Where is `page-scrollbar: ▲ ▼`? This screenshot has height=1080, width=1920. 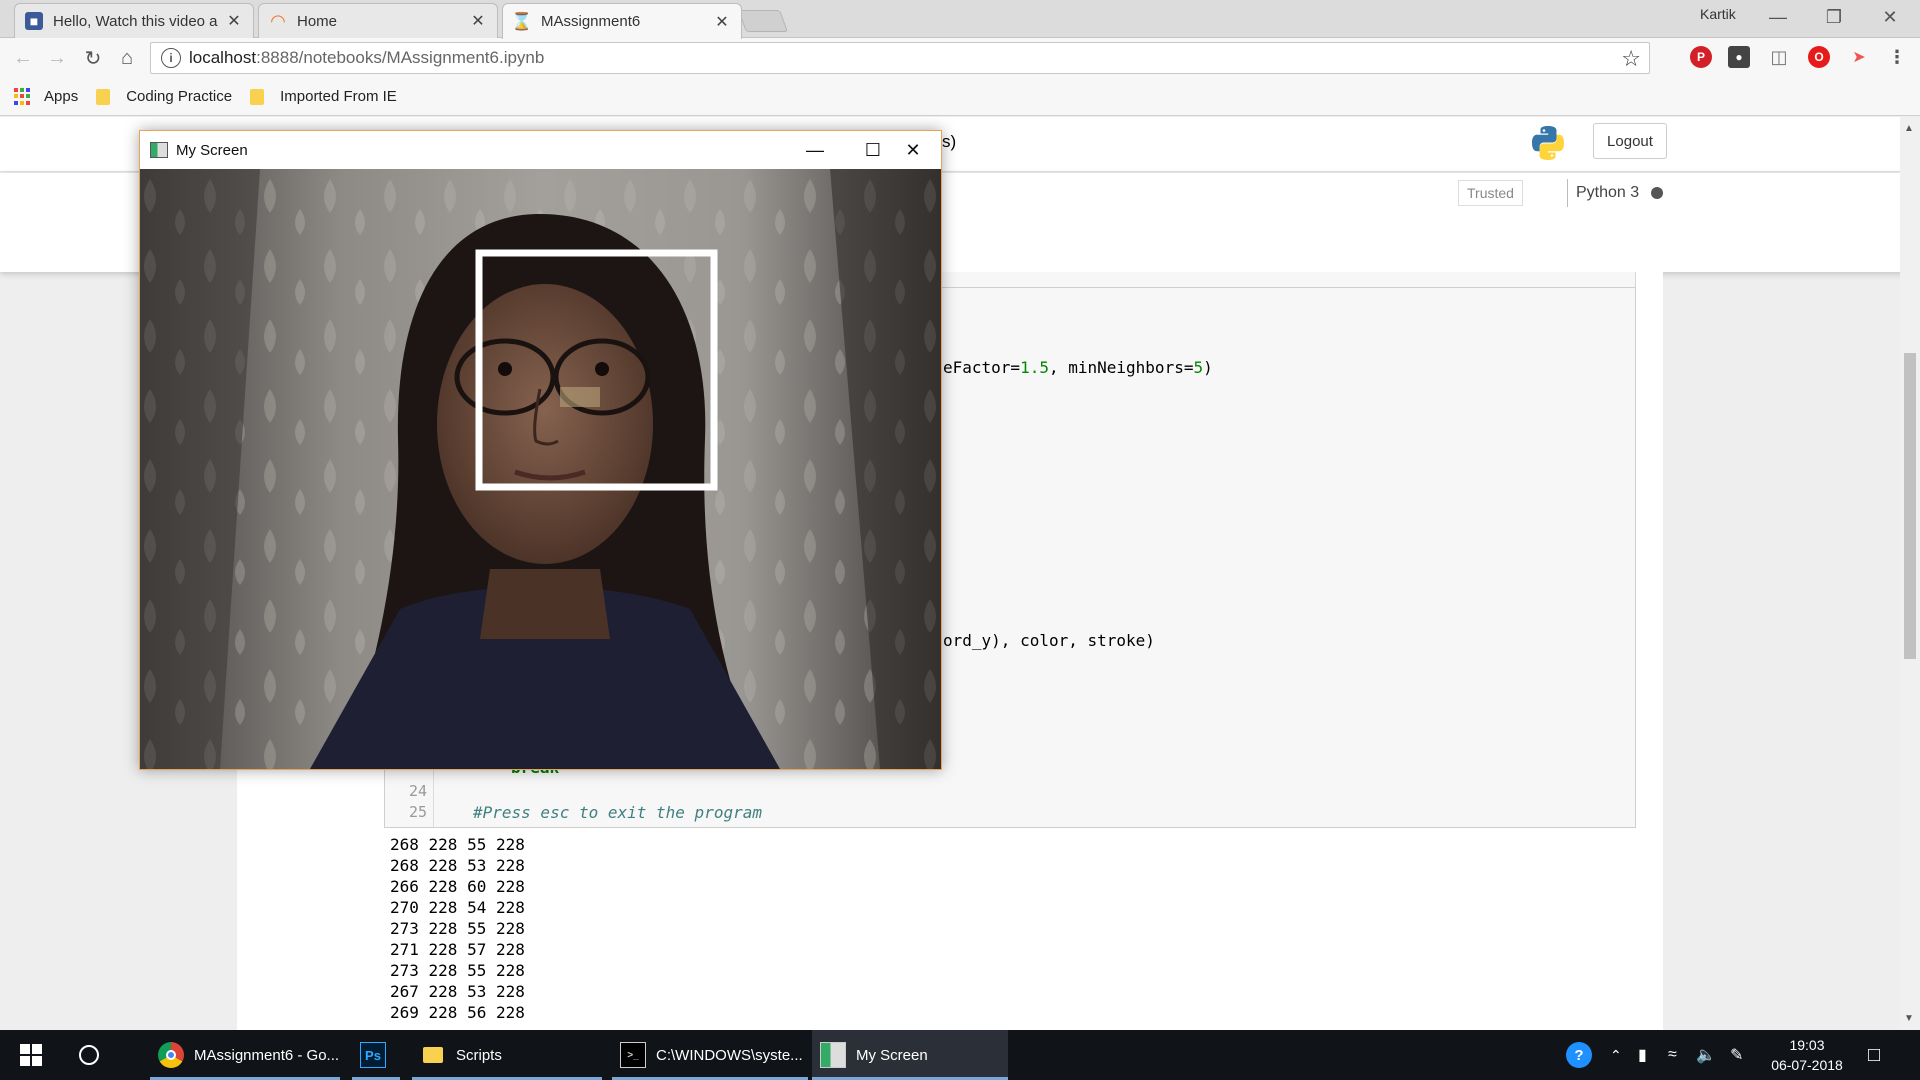
page-scrollbar: ▲ ▼ is located at coordinates (1910, 573).